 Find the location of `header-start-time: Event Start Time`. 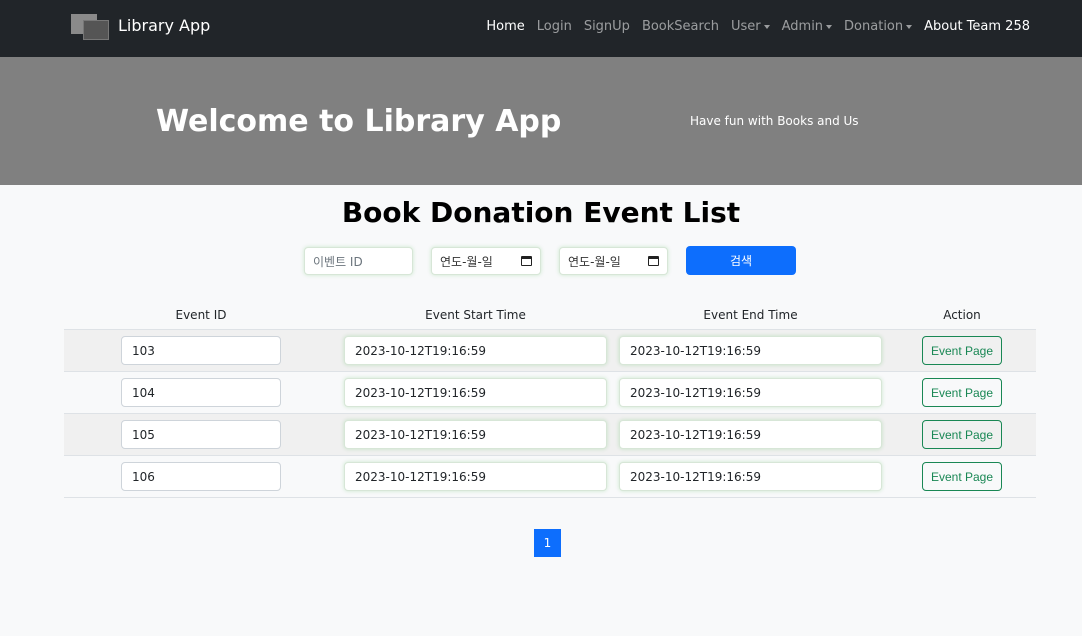

header-start-time: Event Start Time is located at coordinates (475, 315).